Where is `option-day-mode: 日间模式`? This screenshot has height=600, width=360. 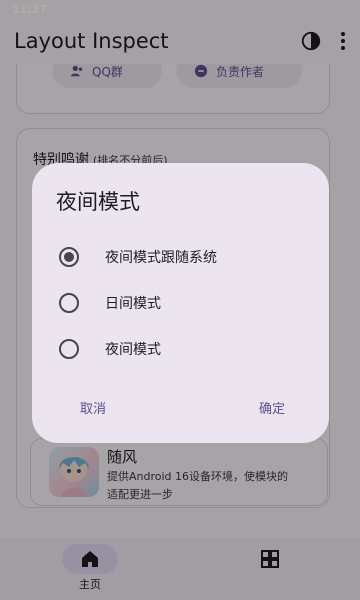
option-day-mode: 日间模式 is located at coordinates (180, 303).